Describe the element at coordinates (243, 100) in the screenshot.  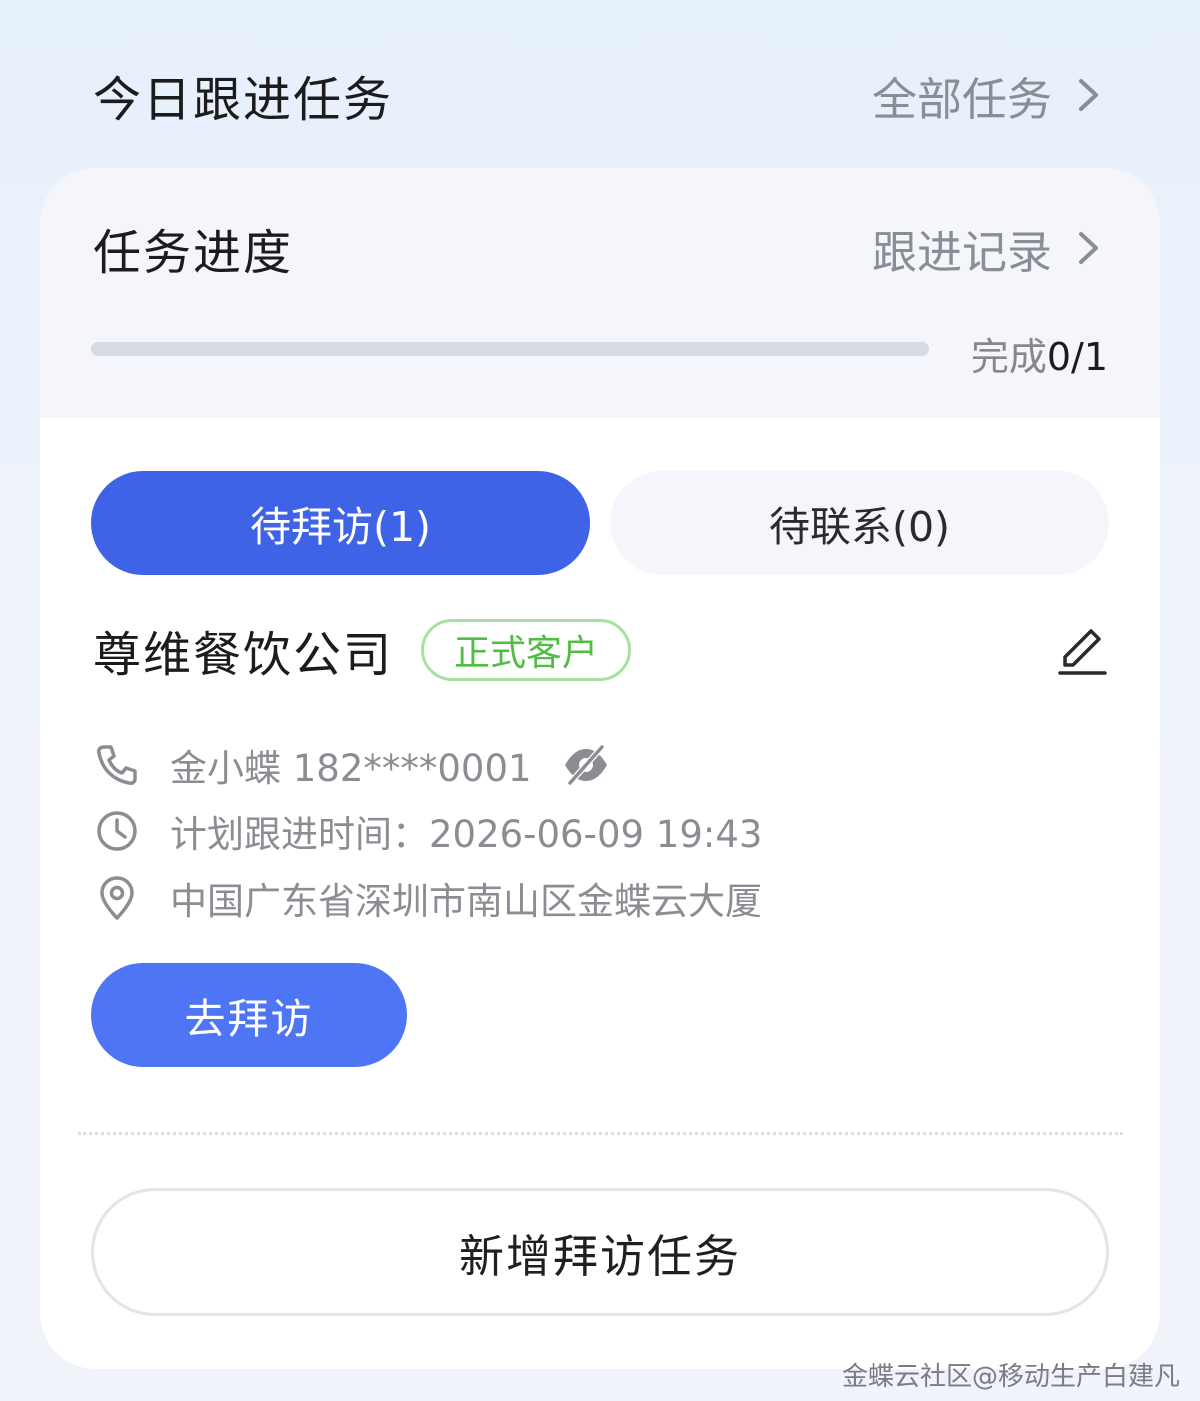
I see `page-title: 今日跟进任务` at that location.